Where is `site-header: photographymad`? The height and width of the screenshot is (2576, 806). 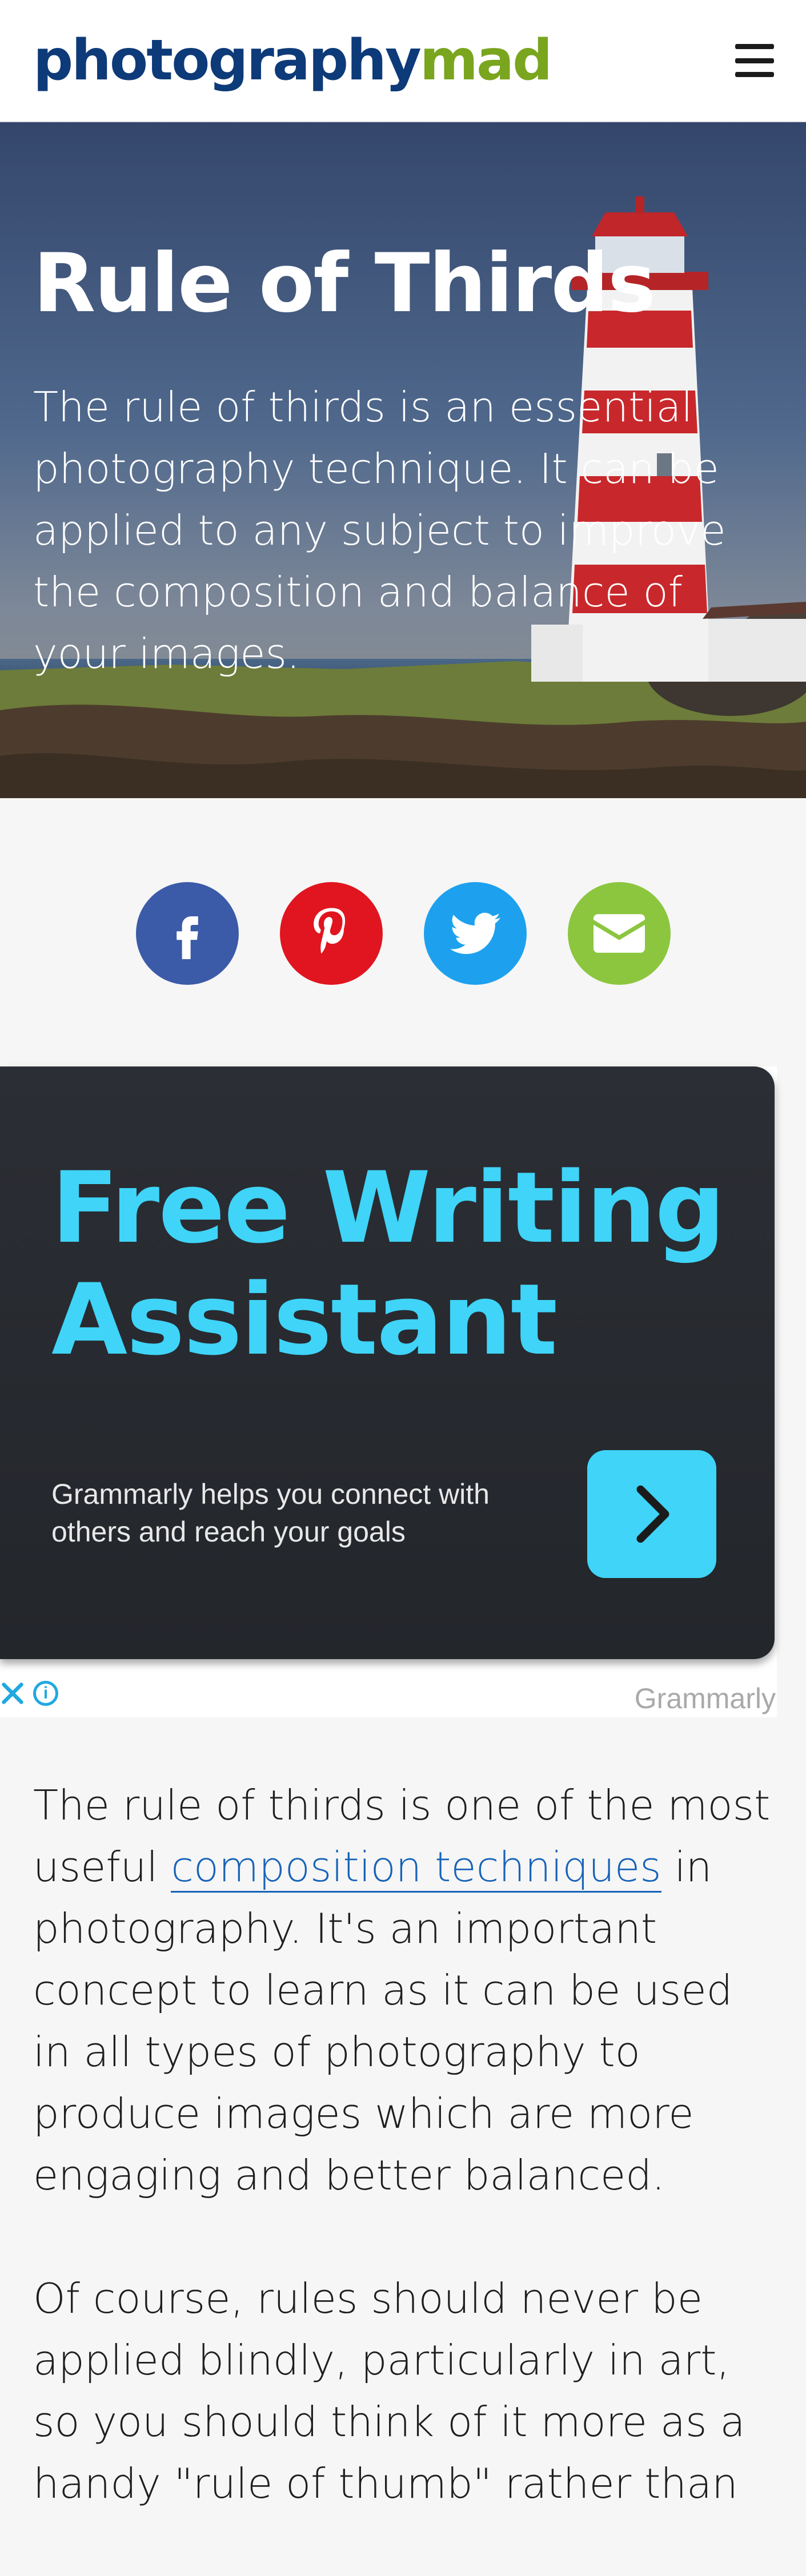
site-header: photographymad is located at coordinates (403, 61).